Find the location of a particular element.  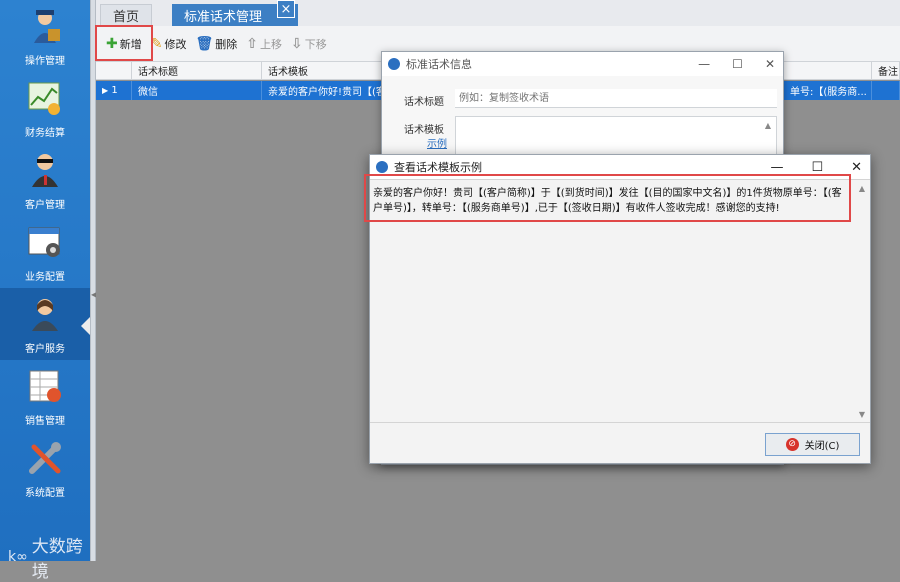

row-pointer-icon: ▶ is located at coordinates (105, 90).